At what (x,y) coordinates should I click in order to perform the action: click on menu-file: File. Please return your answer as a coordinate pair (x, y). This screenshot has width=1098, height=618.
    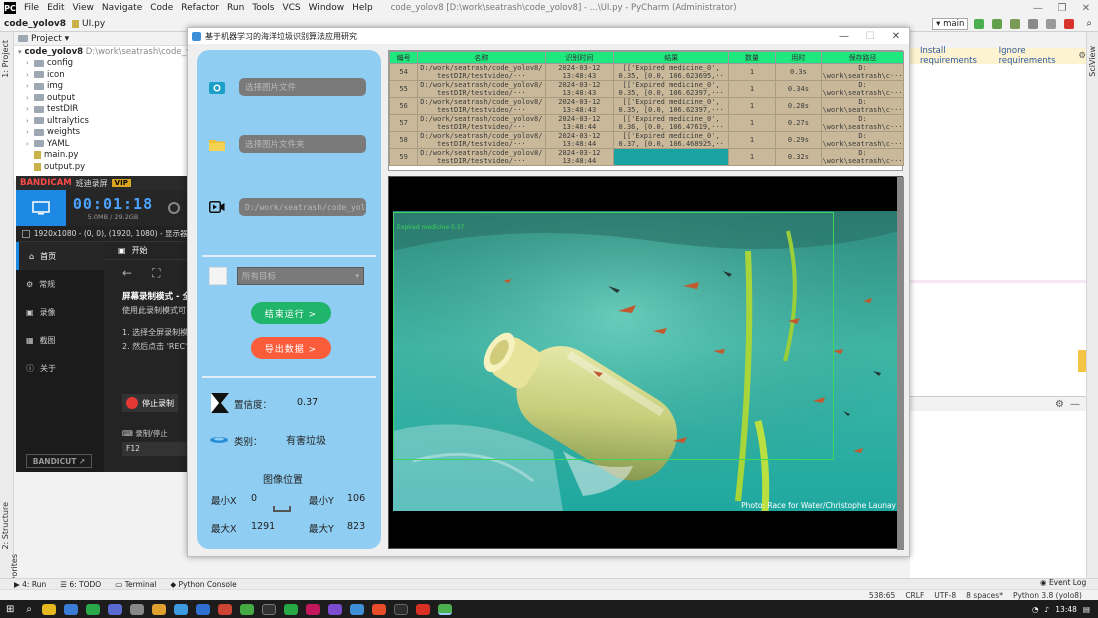
    Looking at the image, I should click on (31, 8).